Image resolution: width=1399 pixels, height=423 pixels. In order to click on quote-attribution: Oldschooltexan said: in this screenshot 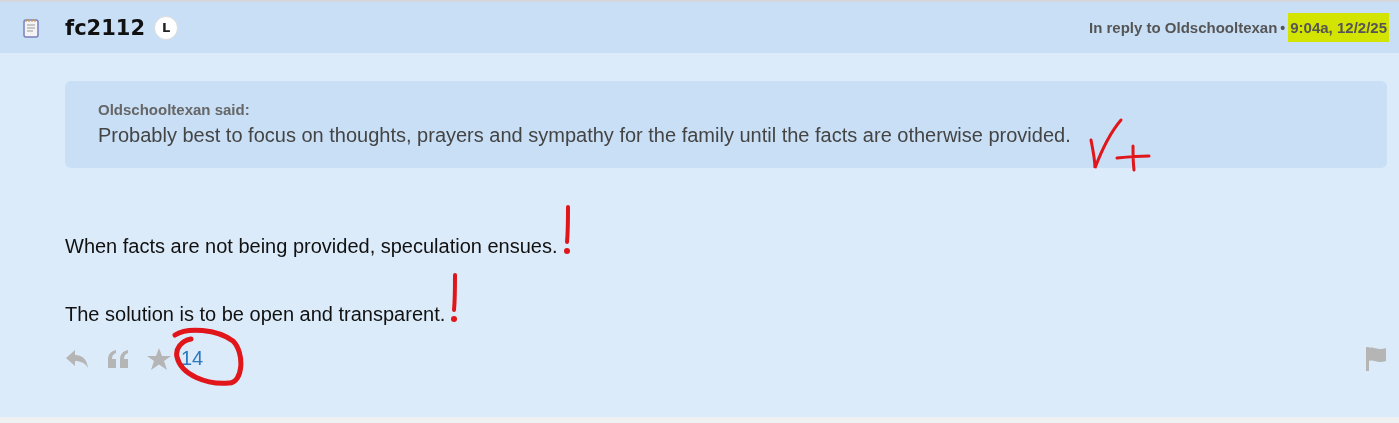, I will do `click(174, 109)`.